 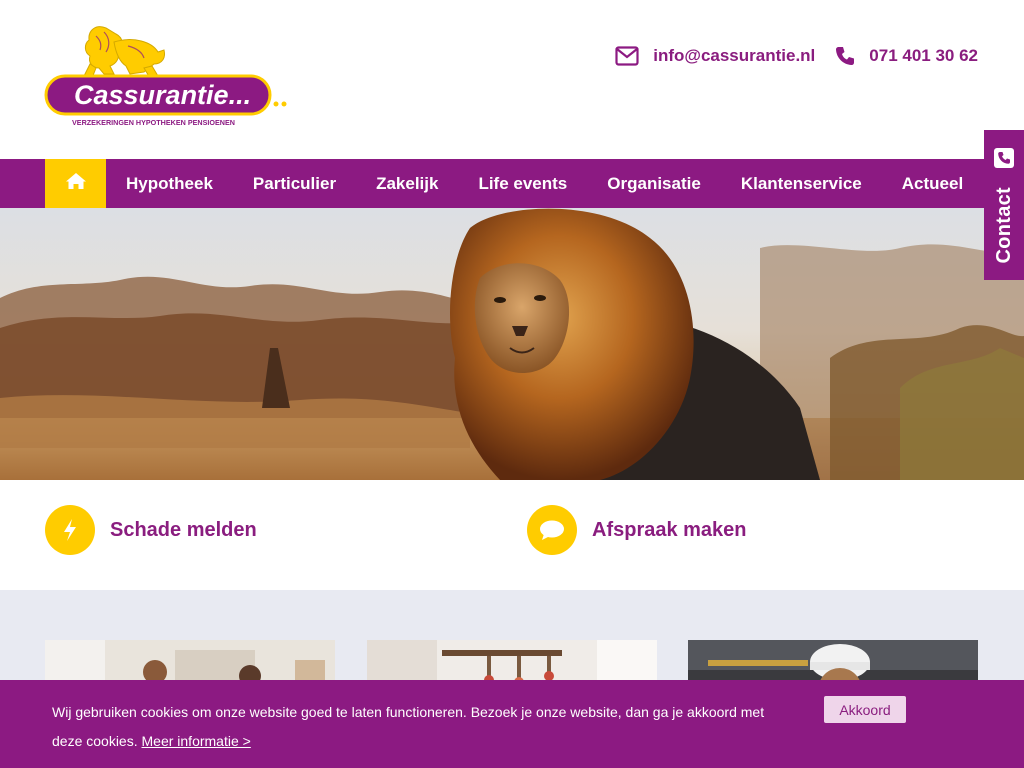 What do you see at coordinates (923, 55) in the screenshot?
I see `phone-text: 071 401 30 62` at bounding box center [923, 55].